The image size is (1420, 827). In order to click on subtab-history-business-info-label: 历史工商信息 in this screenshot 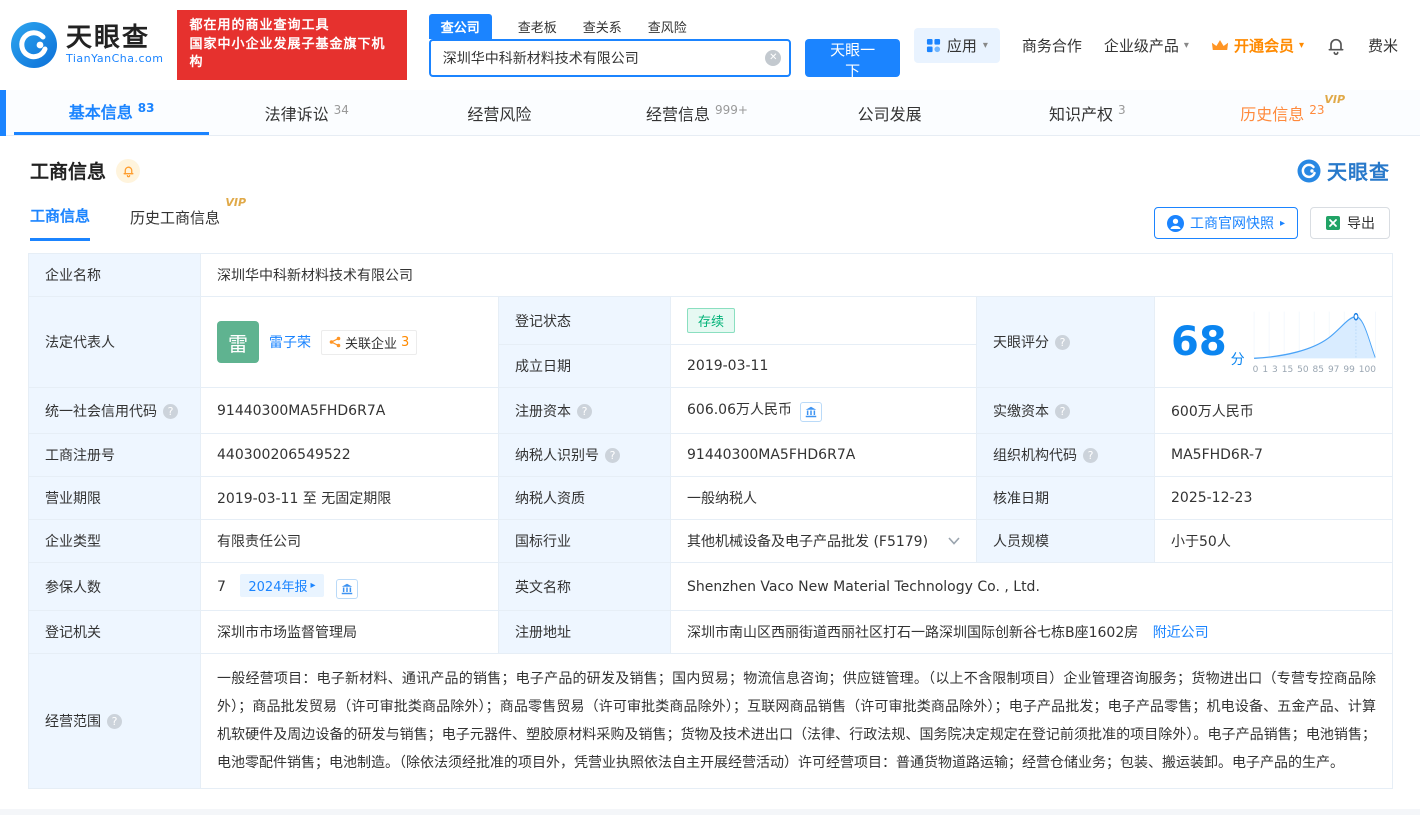, I will do `click(175, 217)`.